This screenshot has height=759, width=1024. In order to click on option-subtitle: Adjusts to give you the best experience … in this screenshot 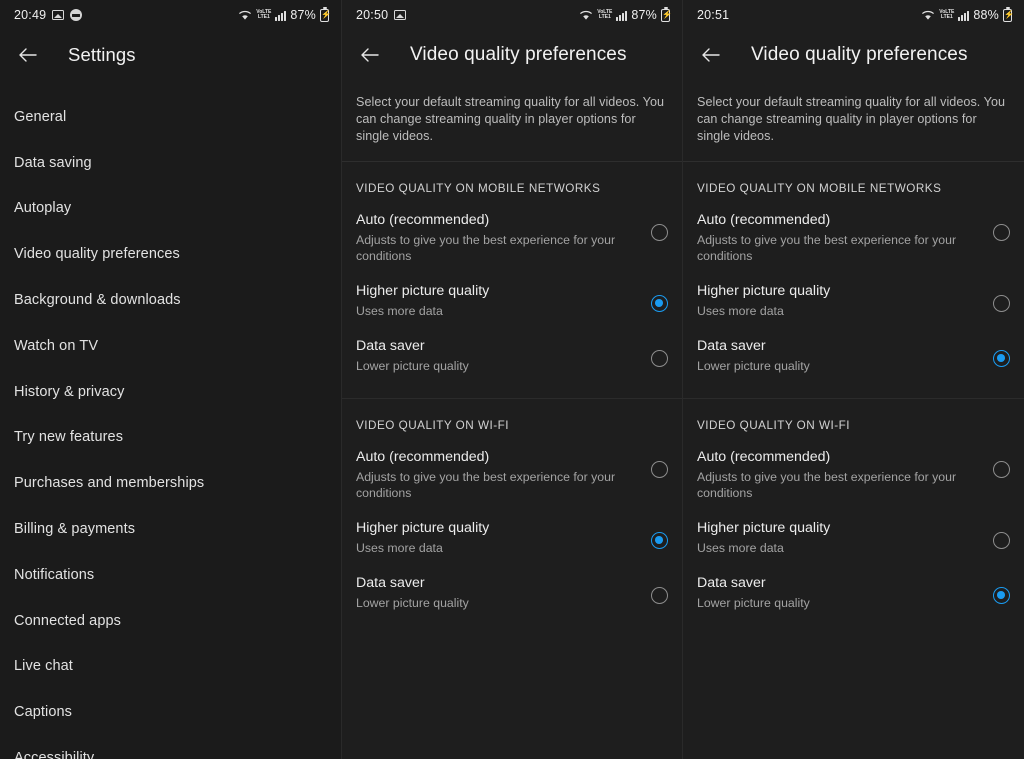, I will do `click(827, 248)`.